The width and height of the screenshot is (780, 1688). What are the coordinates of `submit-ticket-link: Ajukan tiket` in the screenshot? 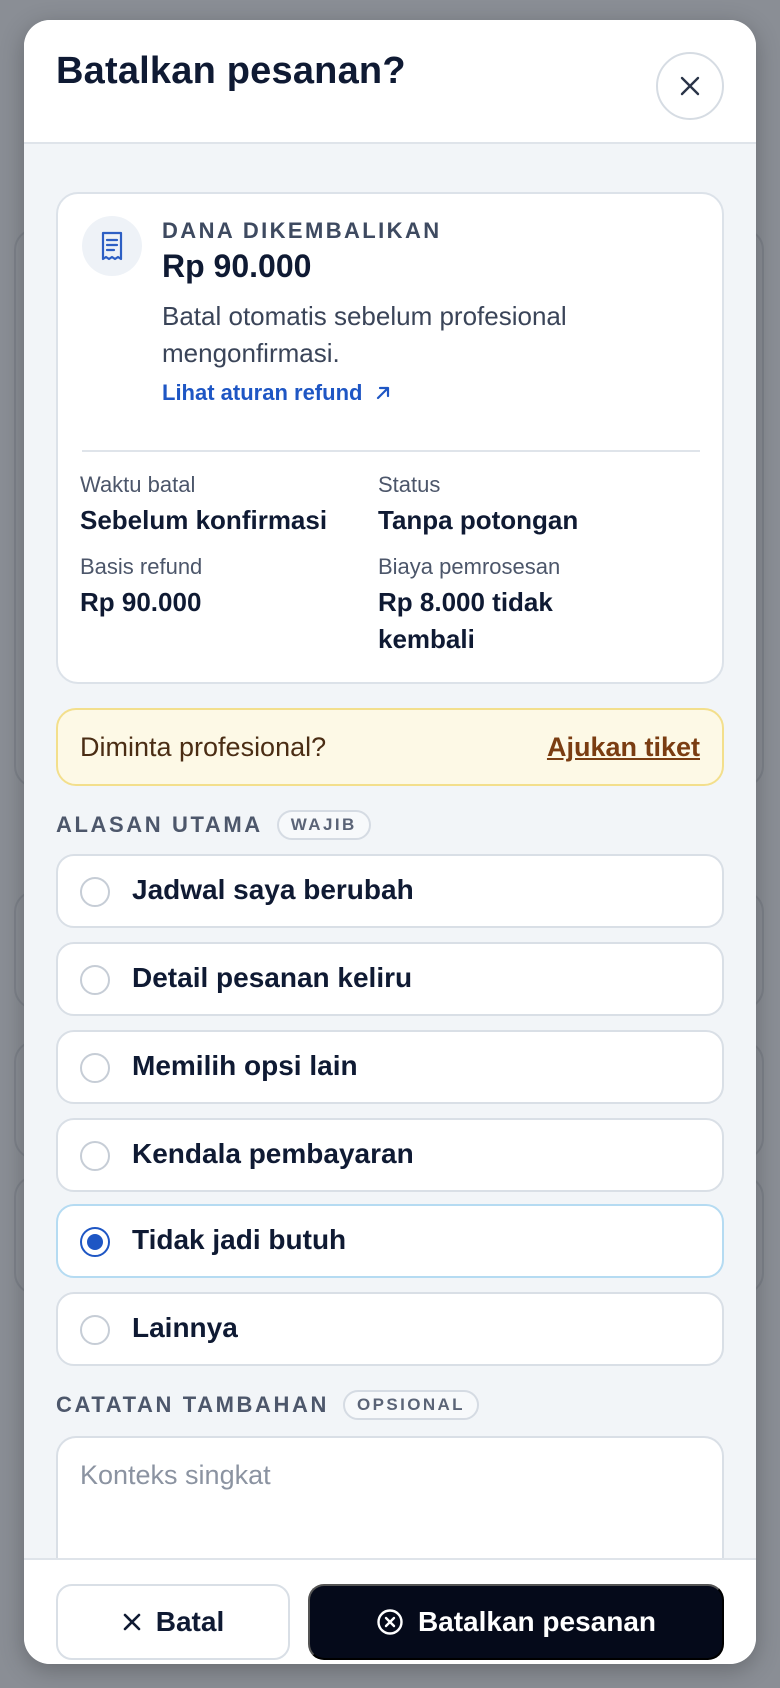 It's located at (623, 747).